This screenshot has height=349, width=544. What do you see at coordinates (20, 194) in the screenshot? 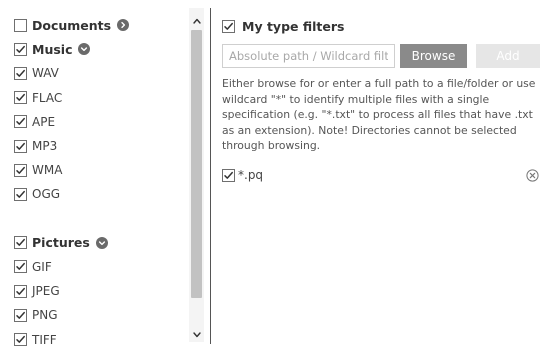
I see `ogg-checkbox` at bounding box center [20, 194].